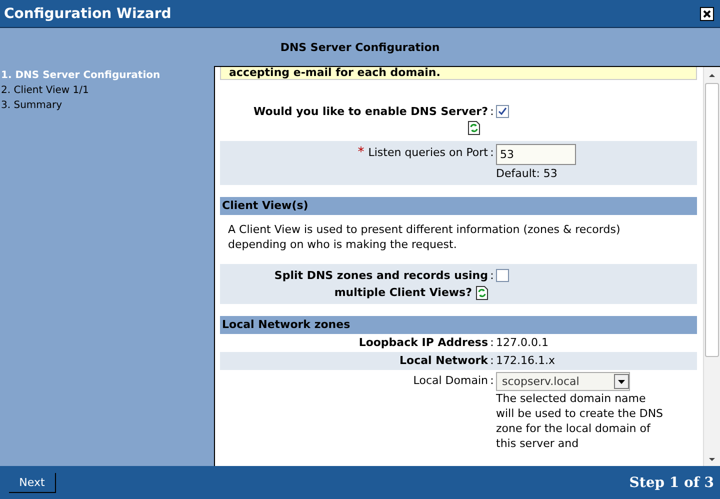  What do you see at coordinates (450, 381) in the screenshot?
I see `field-label: Local Domain` at bounding box center [450, 381].